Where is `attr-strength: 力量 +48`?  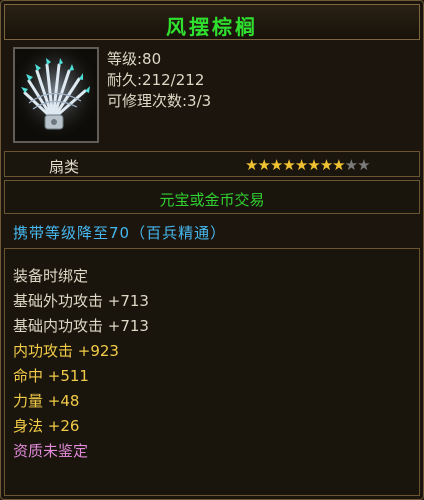
attr-strength: 力量 +48 is located at coordinates (46, 401).